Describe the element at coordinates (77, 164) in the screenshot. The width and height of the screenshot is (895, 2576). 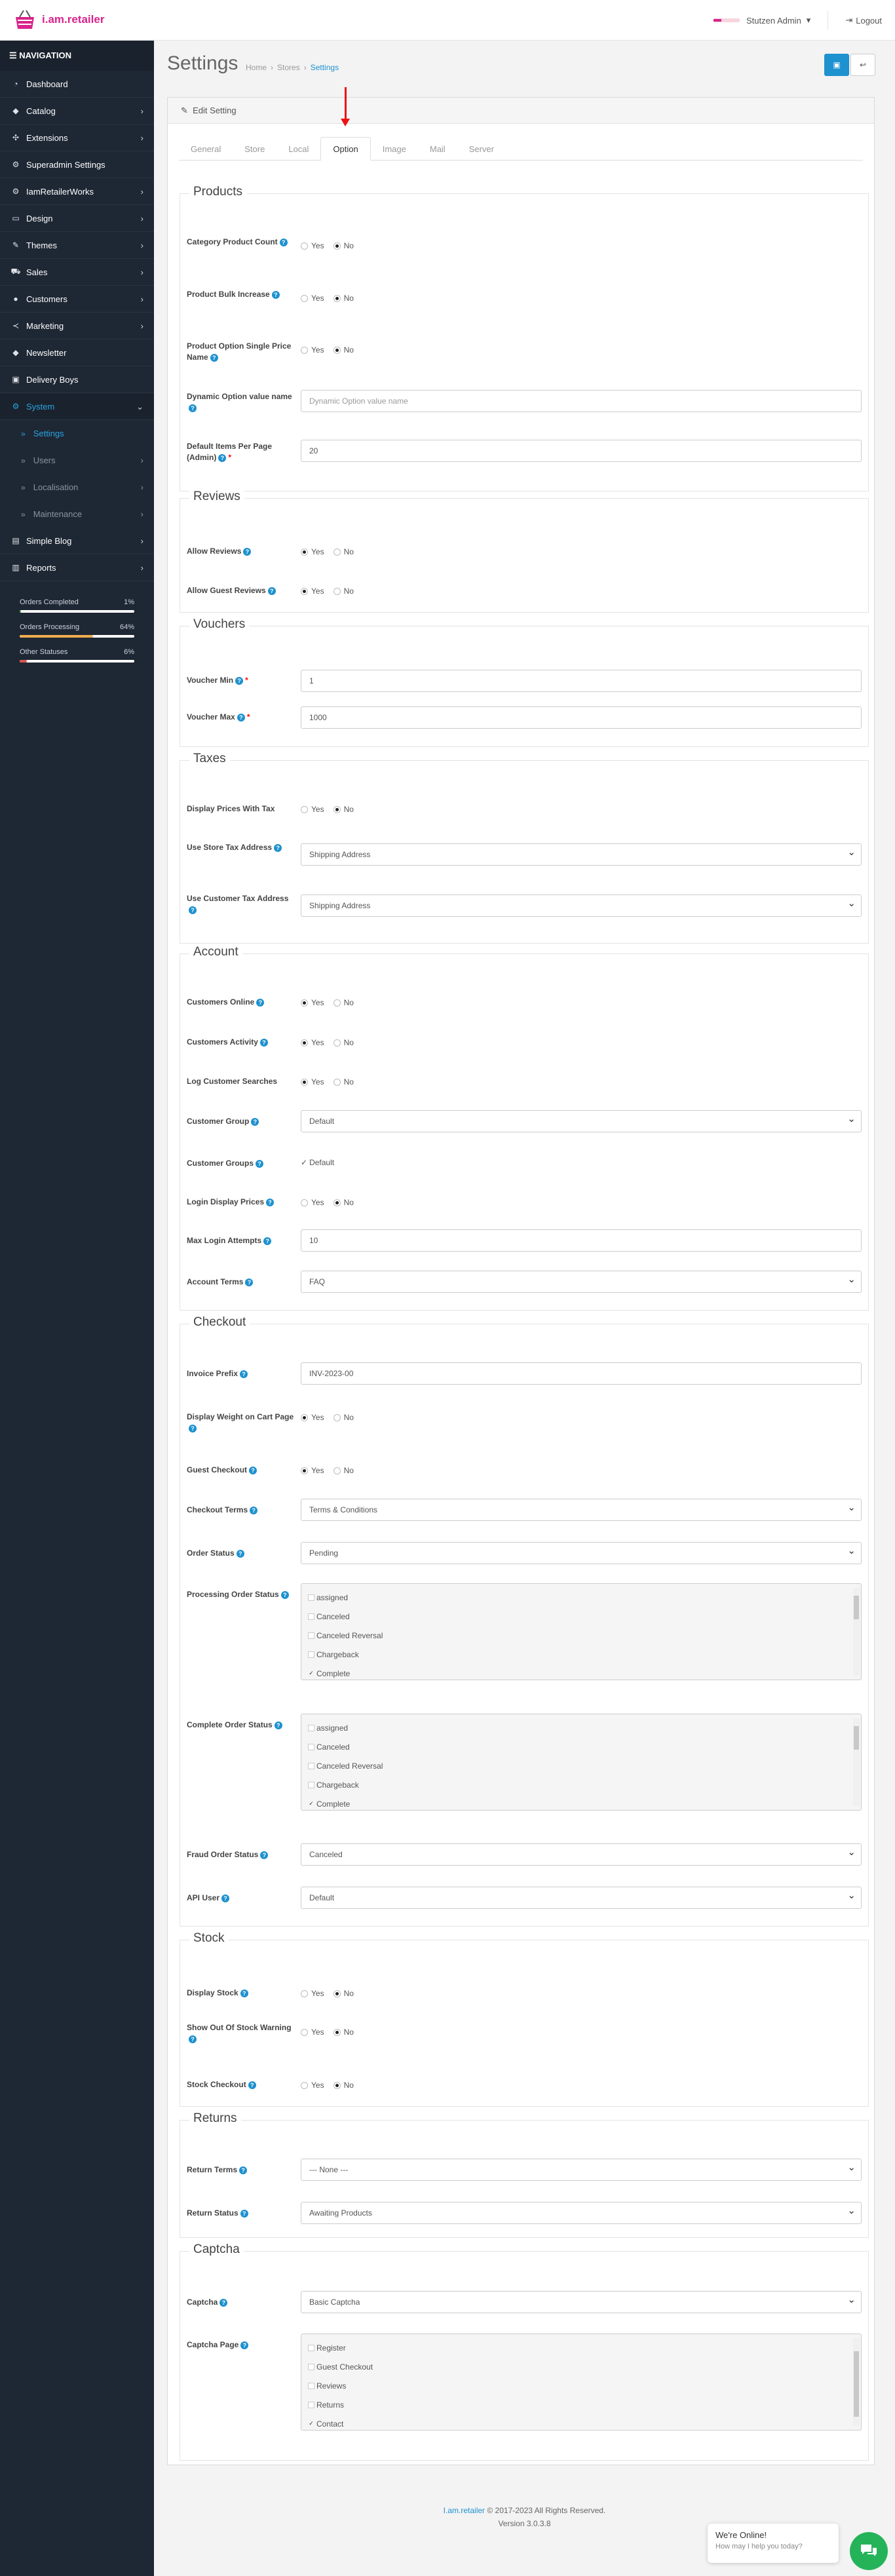
I see `sidebar-item-superadmin: ⚙ Superadmin Settings` at that location.